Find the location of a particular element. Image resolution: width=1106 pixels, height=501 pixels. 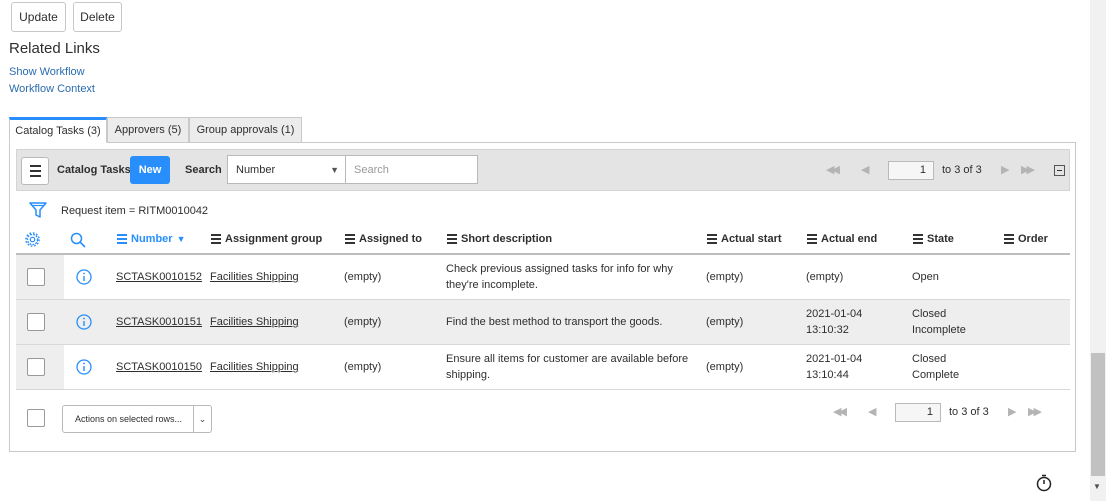

column-header-short-description: Short description is located at coordinates (499, 239).